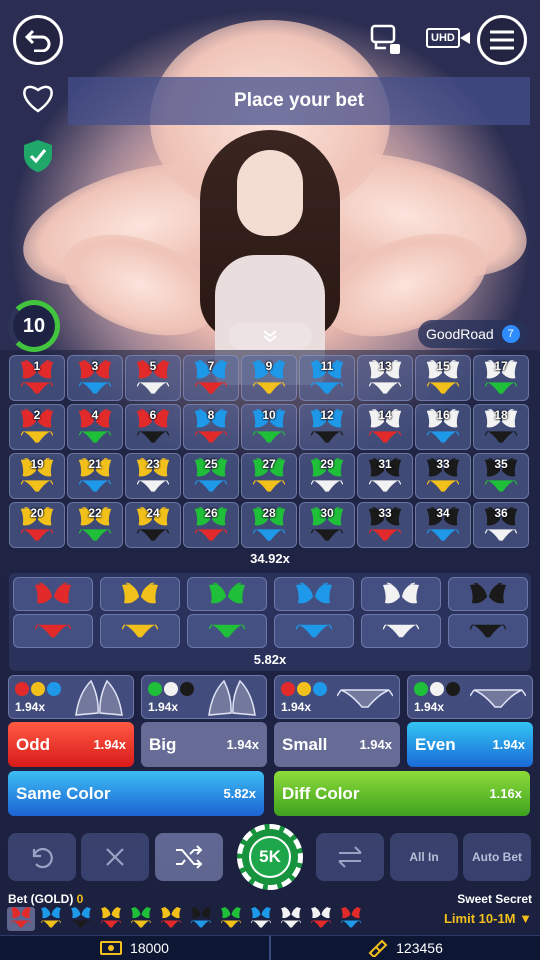 The image size is (540, 960). What do you see at coordinates (501, 378) in the screenshot?
I see `bet-cell: 17` at bounding box center [501, 378].